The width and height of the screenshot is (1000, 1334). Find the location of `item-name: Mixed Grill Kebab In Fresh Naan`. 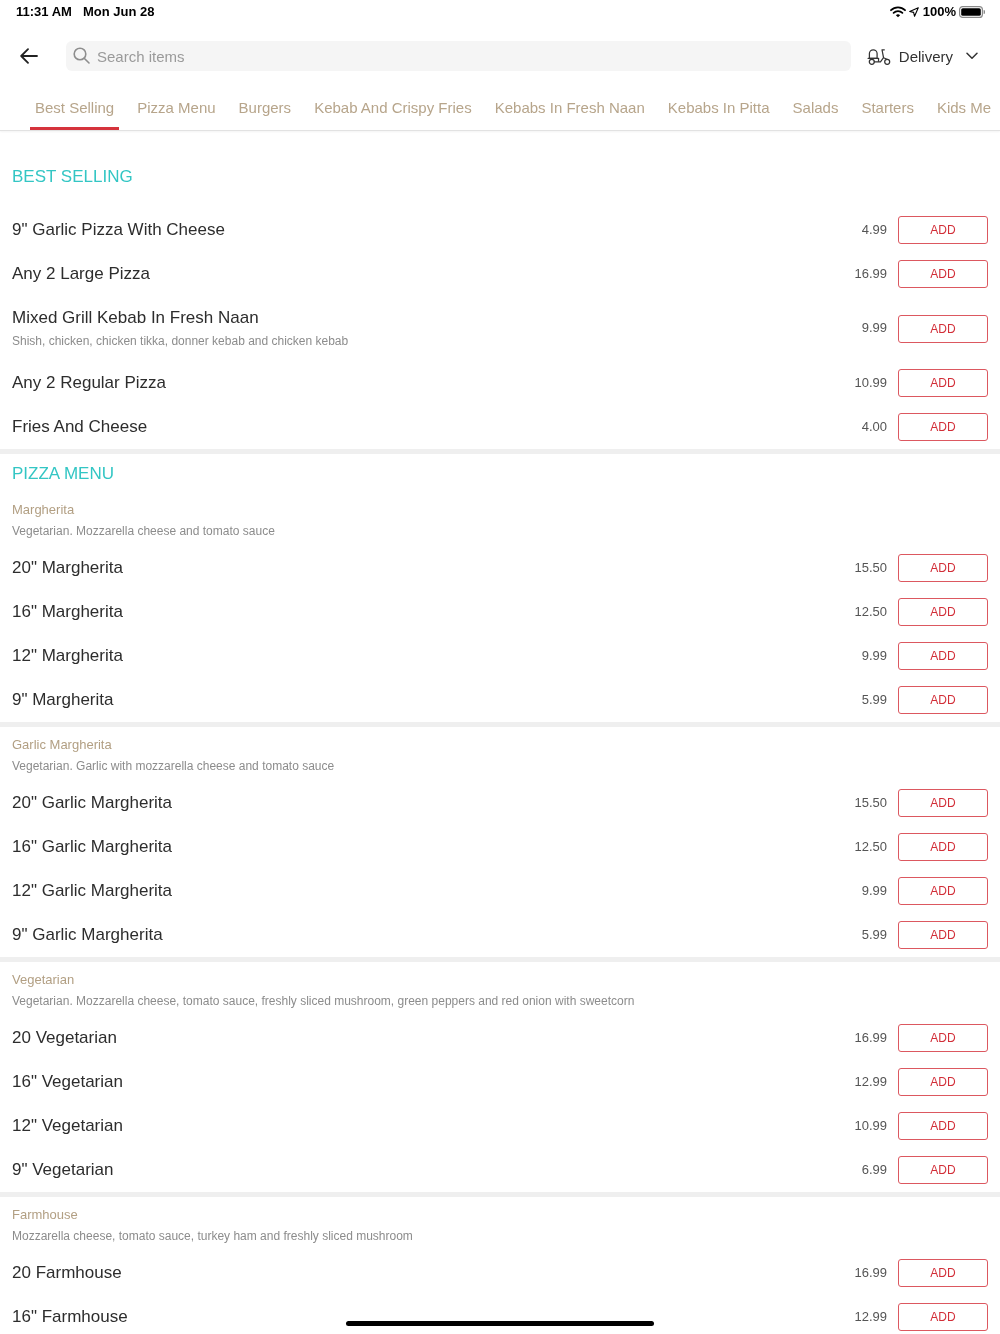

item-name: Mixed Grill Kebab In Fresh Naan is located at coordinates (135, 318).